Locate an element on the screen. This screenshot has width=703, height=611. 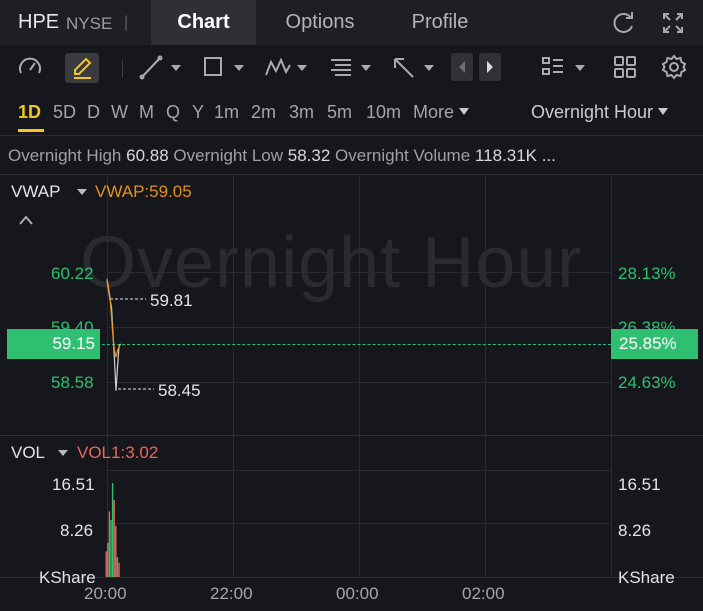
low-marker-label: 58.45 is located at coordinates (179, 390).